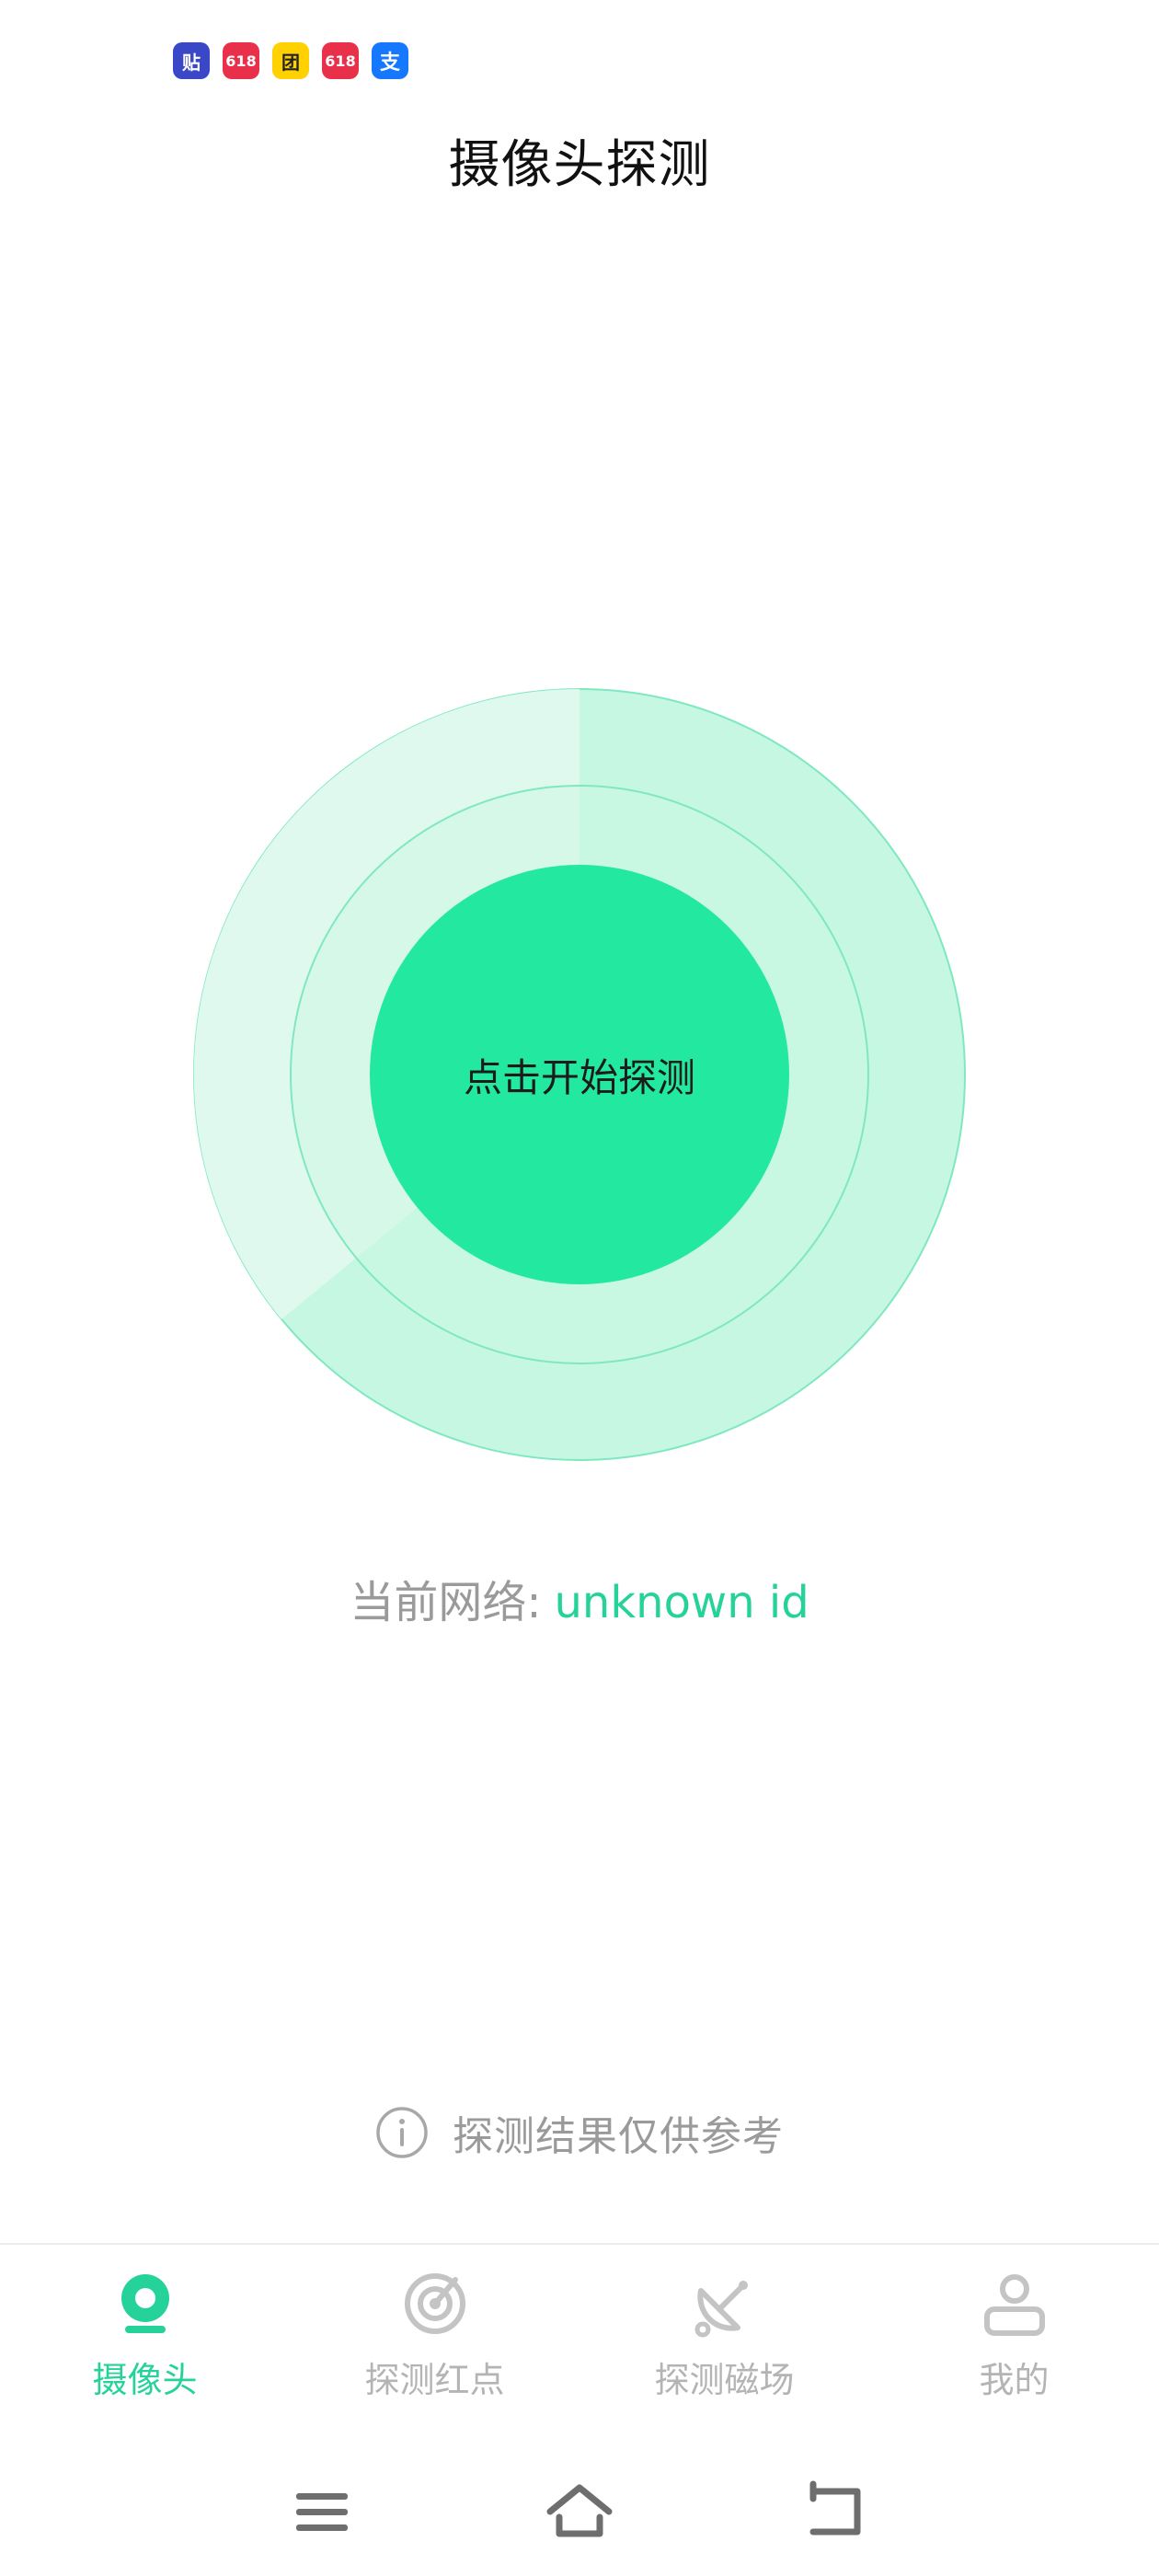  Describe the element at coordinates (1014, 2380) in the screenshot. I see `tab-mine-label: 我的` at that location.